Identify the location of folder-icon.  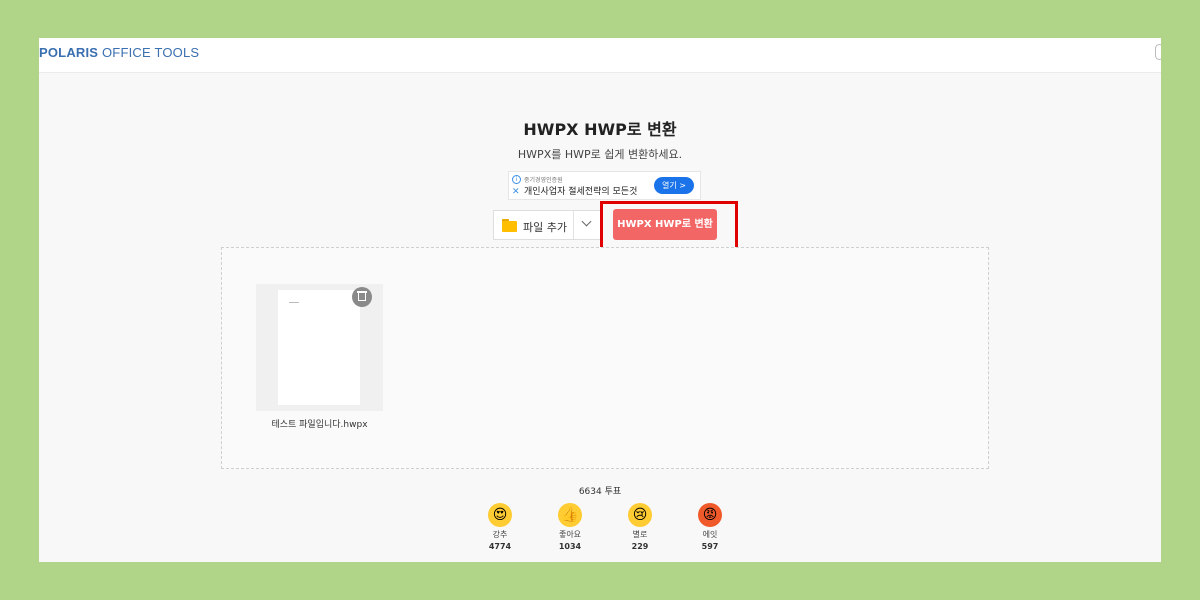
(509, 225).